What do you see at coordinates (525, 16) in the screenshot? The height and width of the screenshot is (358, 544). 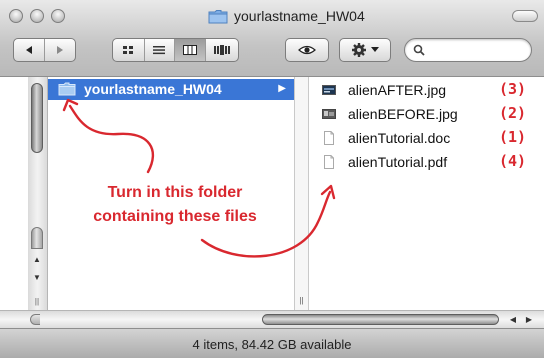 I see `toolbar-toggle-button` at bounding box center [525, 16].